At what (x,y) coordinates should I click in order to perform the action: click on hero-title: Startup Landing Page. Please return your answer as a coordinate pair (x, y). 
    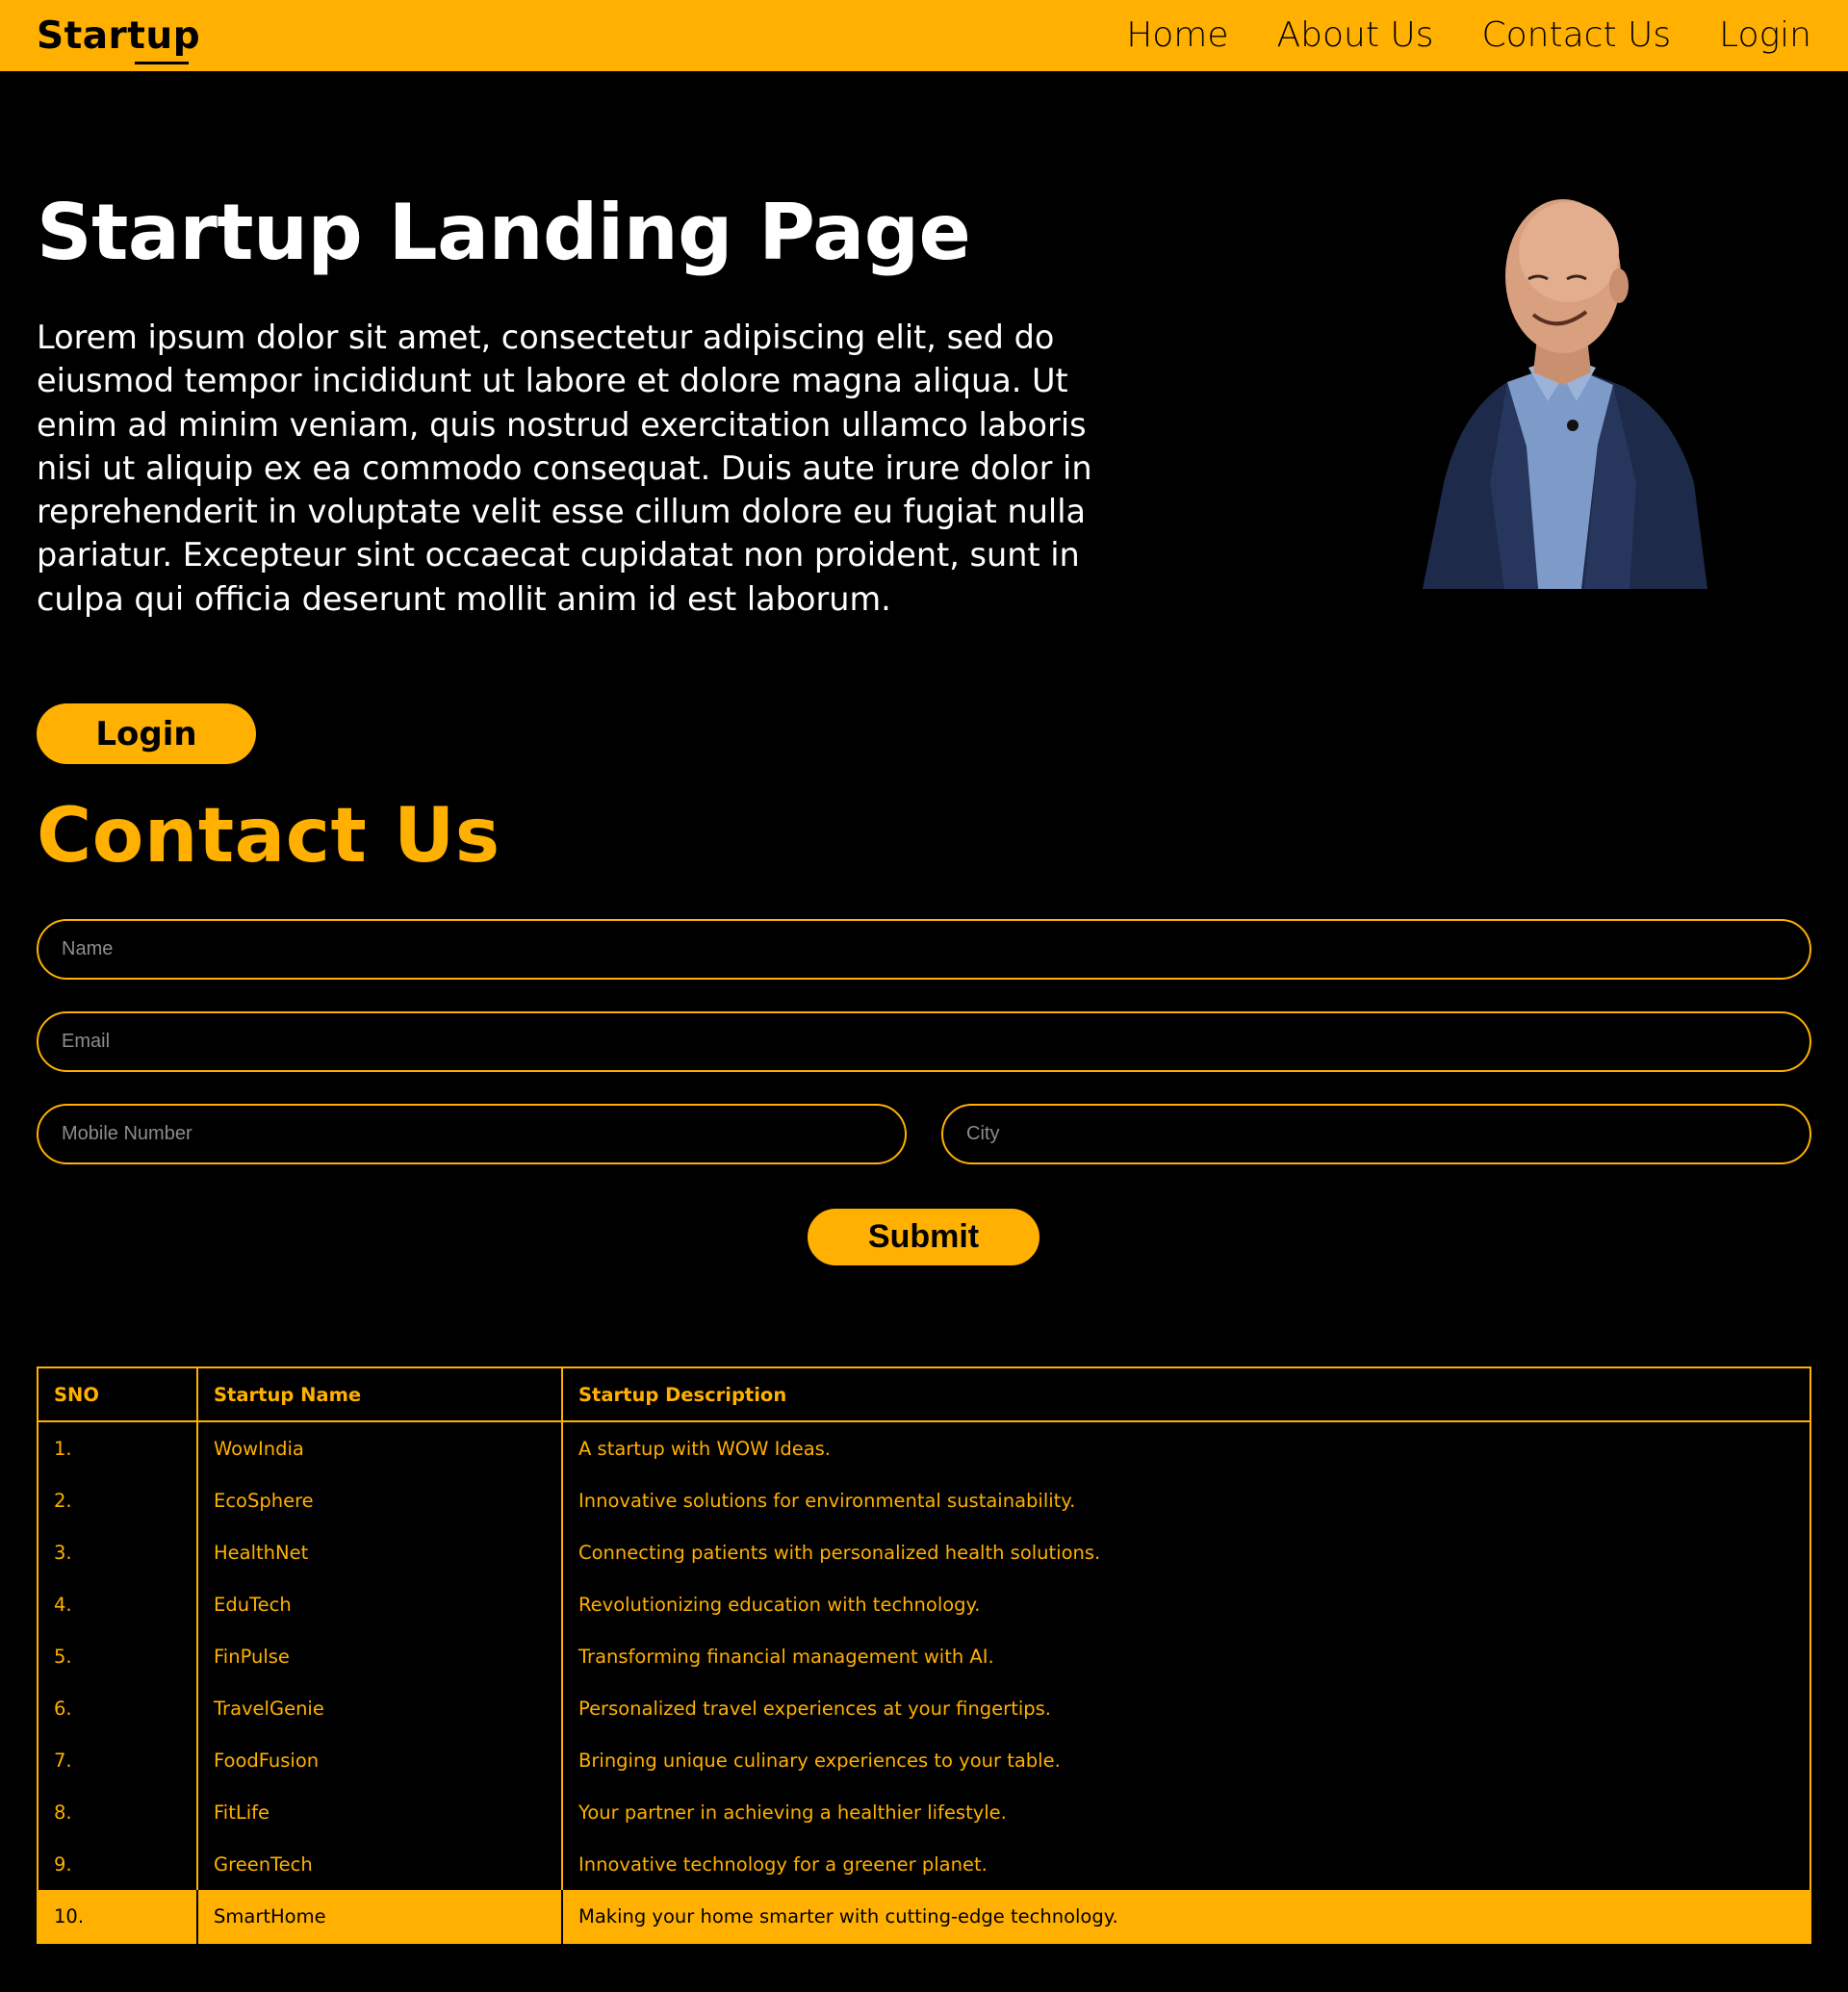
    Looking at the image, I should click on (504, 233).